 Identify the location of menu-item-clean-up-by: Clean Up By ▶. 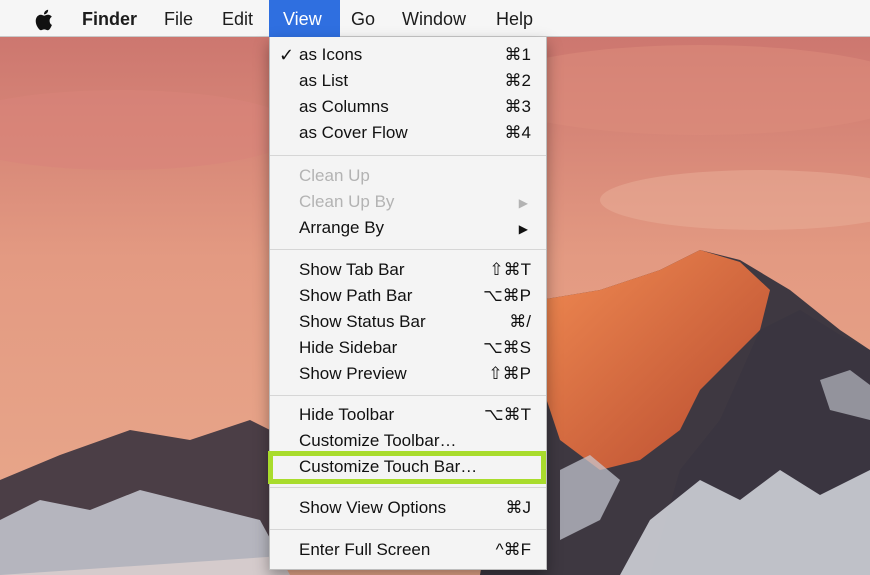
(408, 202).